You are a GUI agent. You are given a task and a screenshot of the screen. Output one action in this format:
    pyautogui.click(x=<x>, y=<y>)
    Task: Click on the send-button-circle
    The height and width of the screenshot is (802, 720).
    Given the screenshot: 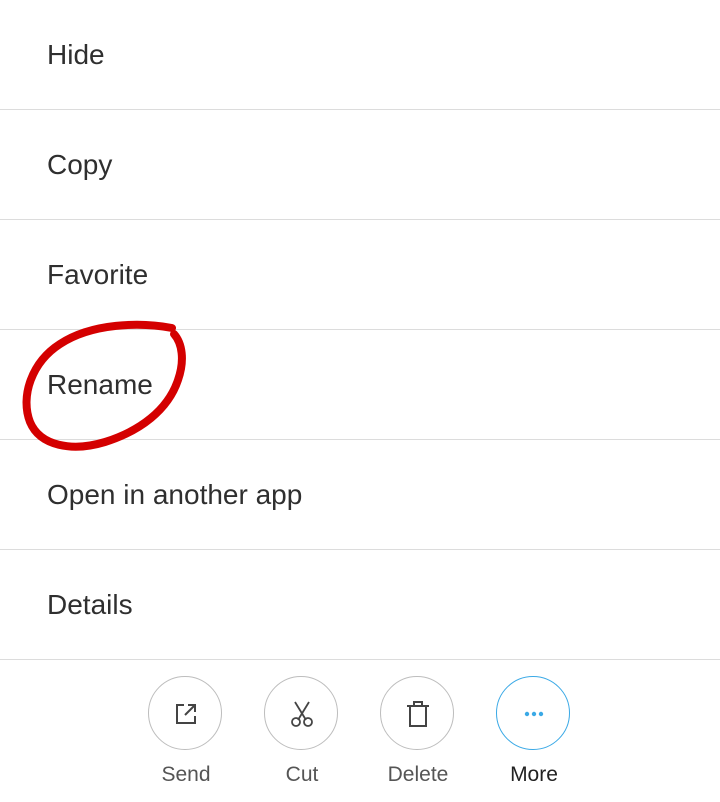 What is the action you would take?
    pyautogui.click(x=185, y=713)
    